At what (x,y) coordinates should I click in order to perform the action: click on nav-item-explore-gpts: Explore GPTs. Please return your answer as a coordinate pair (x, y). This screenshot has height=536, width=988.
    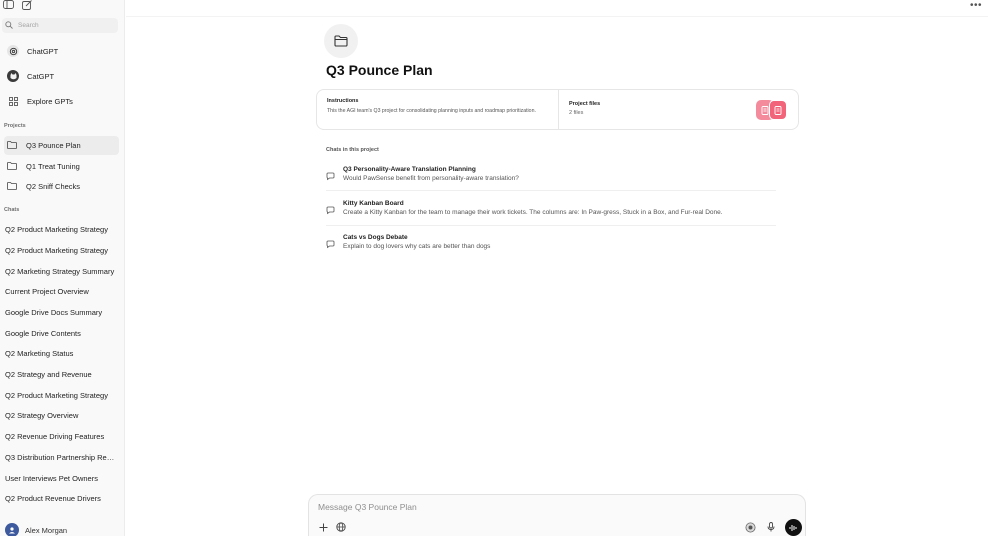
    Looking at the image, I should click on (62, 101).